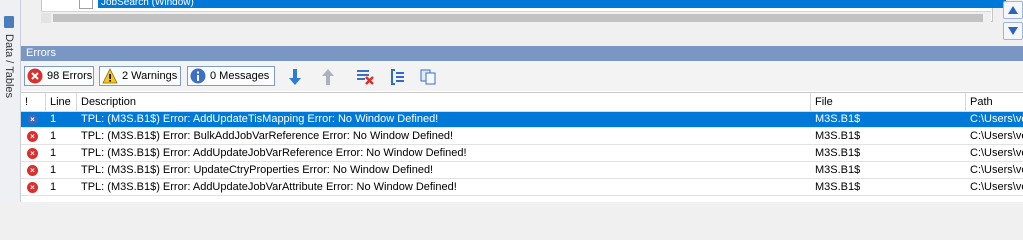  I want to click on left-sidebar: Data / Tables, so click(10, 101).